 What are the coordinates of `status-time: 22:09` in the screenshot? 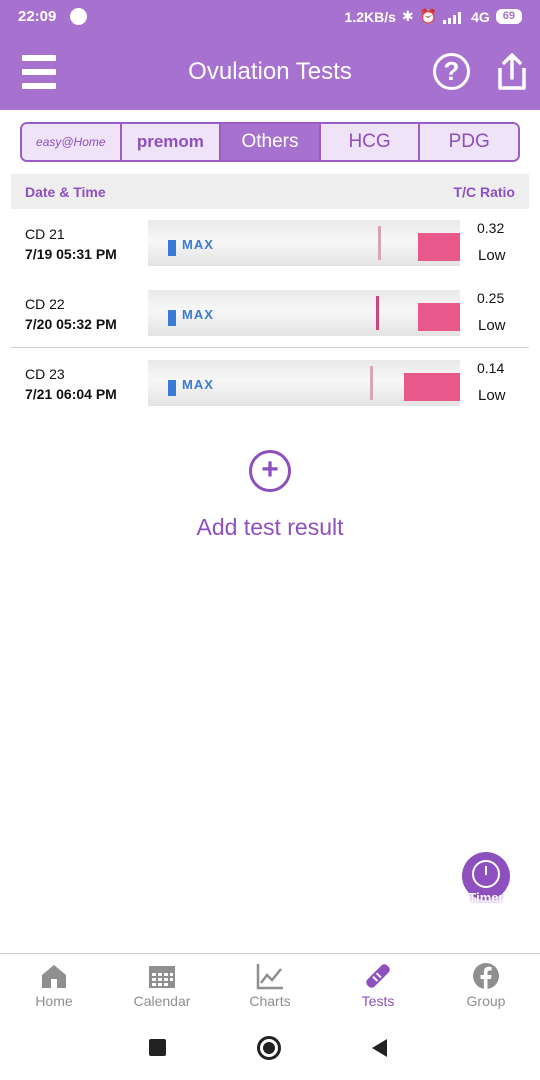 It's located at (37, 16).